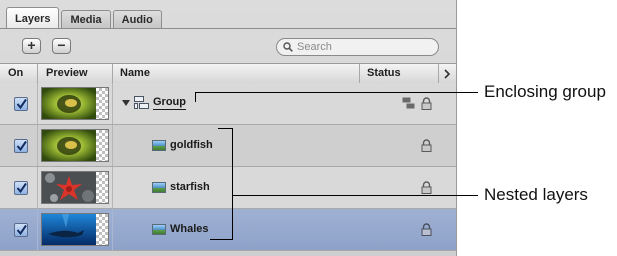 Image resolution: width=617 pixels, height=256 pixels. I want to click on tab-bar: Layers Media Audio, so click(85, 18).